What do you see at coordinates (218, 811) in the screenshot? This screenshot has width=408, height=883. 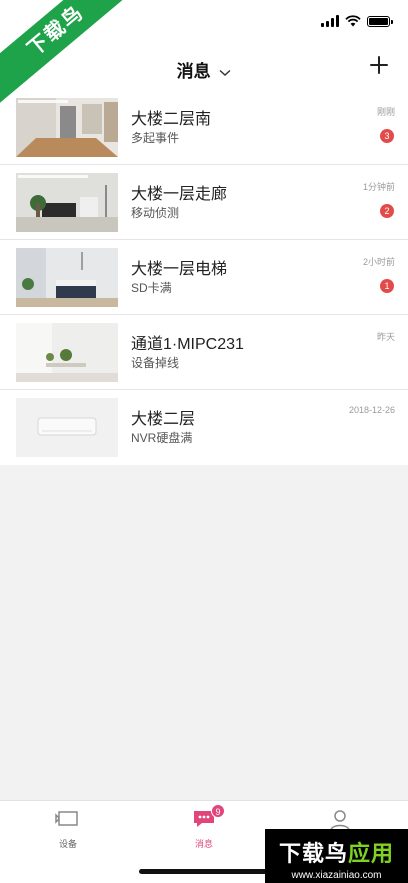 I see `tab-badge: 9` at bounding box center [218, 811].